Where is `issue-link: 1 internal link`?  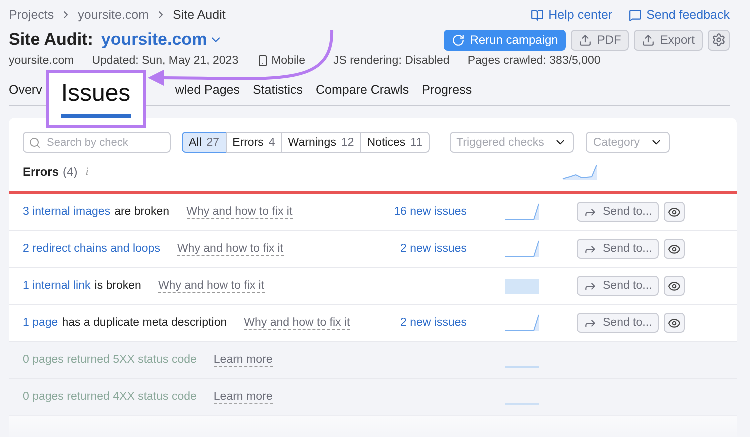 issue-link: 1 internal link is located at coordinates (57, 286).